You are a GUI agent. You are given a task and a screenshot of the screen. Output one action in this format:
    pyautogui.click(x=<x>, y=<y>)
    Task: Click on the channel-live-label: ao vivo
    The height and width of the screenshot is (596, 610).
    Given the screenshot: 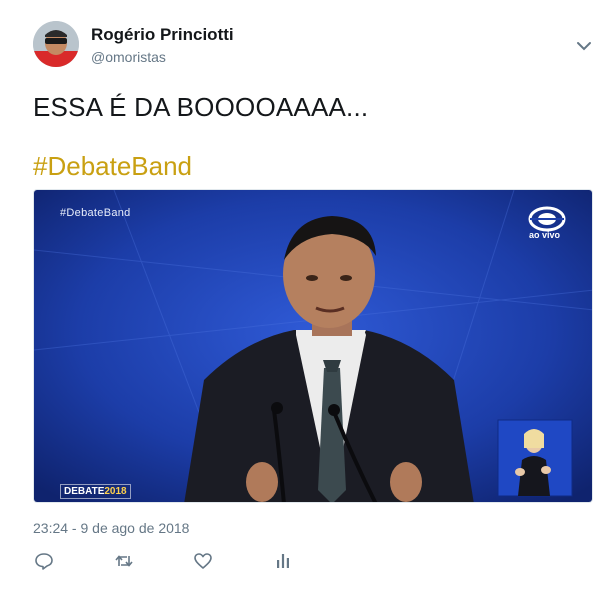 What is the action you would take?
    pyautogui.click(x=545, y=235)
    